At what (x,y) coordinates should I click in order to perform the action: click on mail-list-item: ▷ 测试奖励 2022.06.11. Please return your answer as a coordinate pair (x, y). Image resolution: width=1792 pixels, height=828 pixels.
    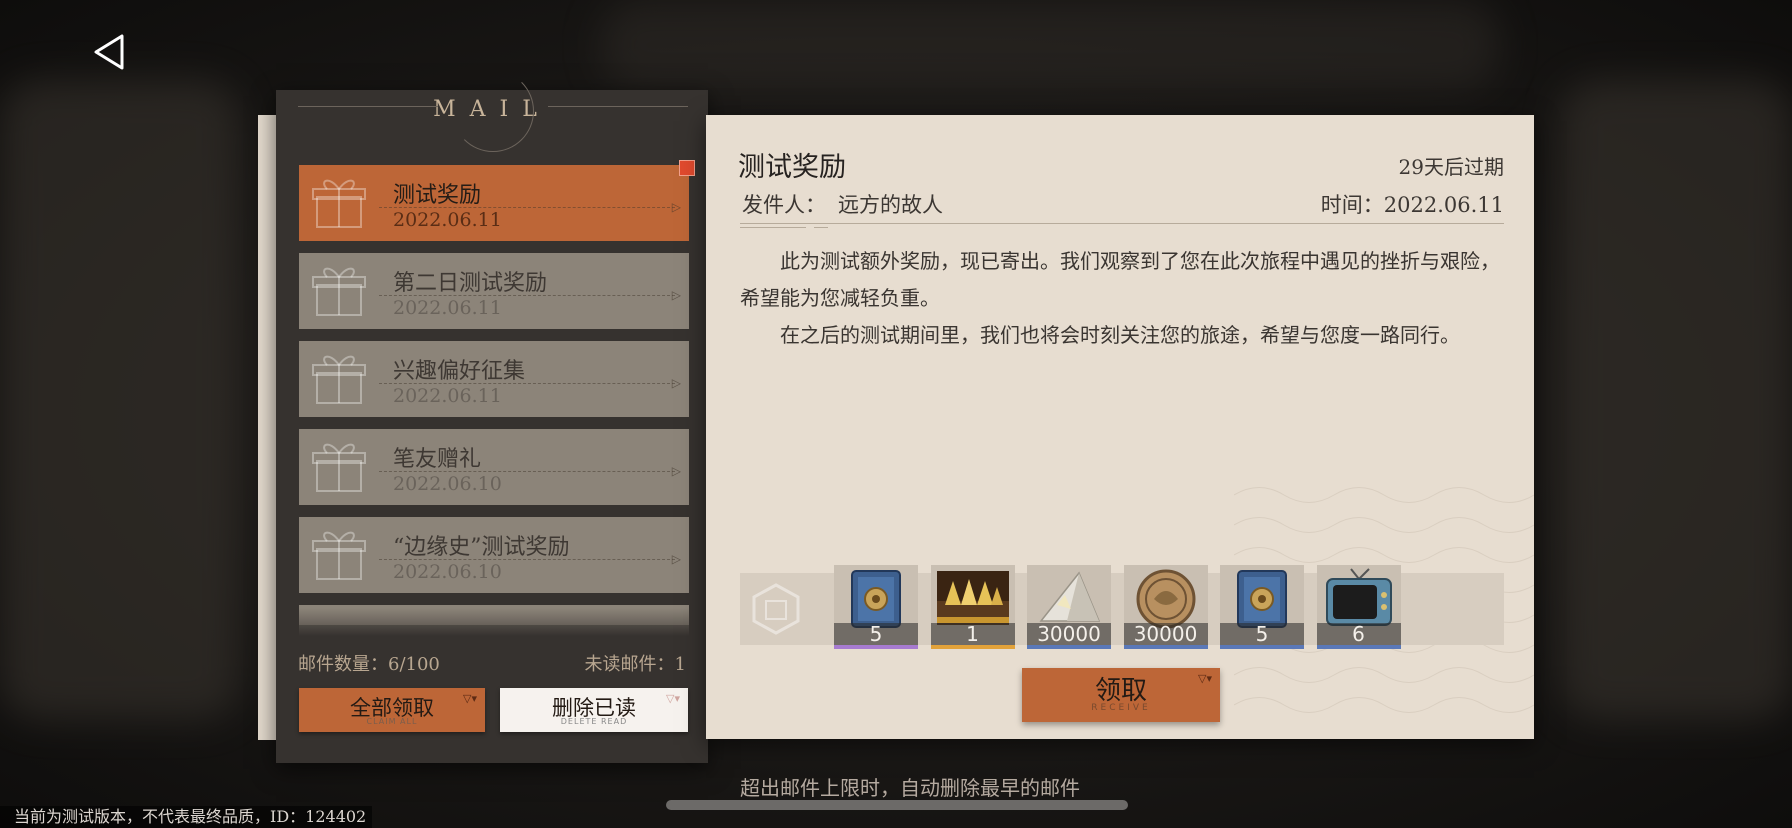
    Looking at the image, I should click on (494, 203).